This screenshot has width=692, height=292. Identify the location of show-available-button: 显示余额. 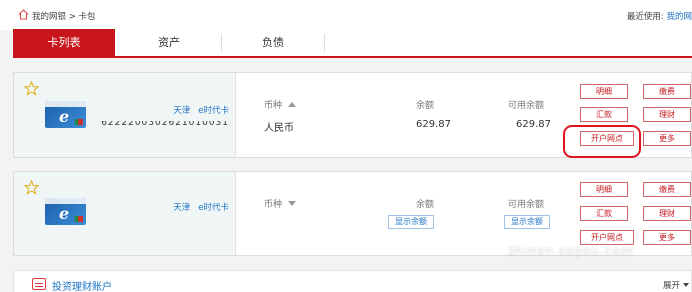
(527, 222).